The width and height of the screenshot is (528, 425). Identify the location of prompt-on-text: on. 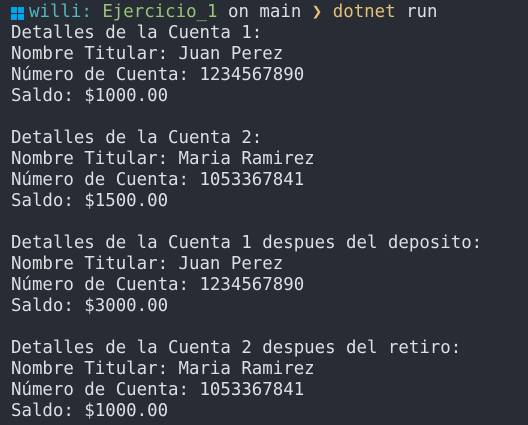
(238, 12).